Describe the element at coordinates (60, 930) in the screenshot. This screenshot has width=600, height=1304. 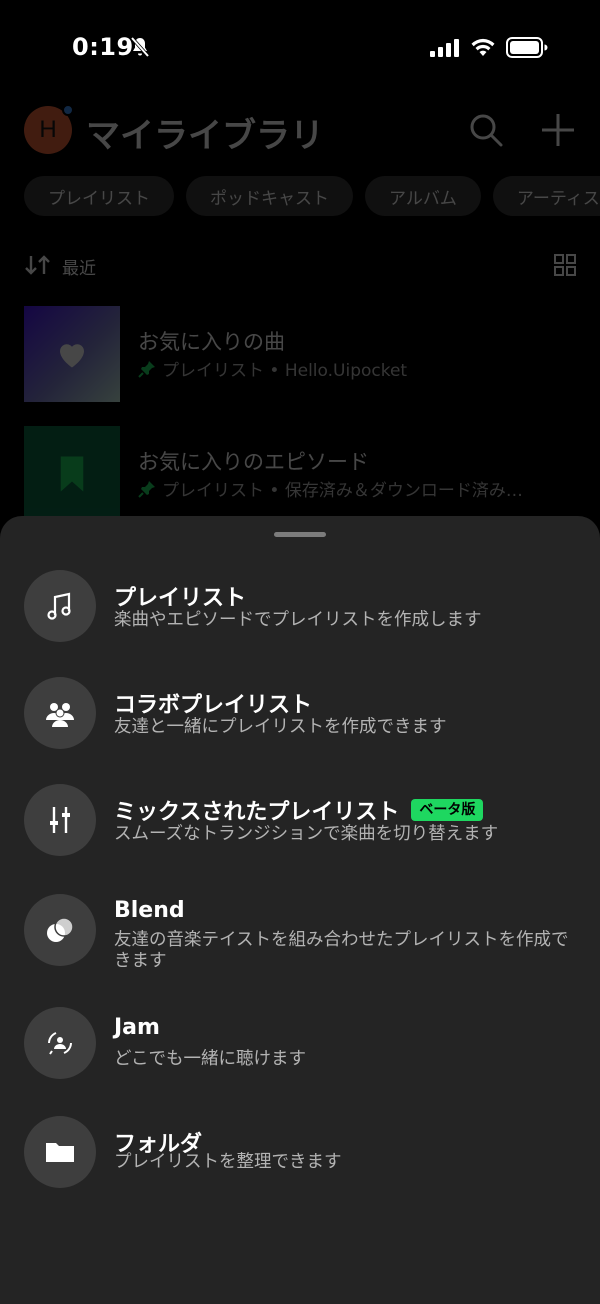
I see `blend-icon` at that location.